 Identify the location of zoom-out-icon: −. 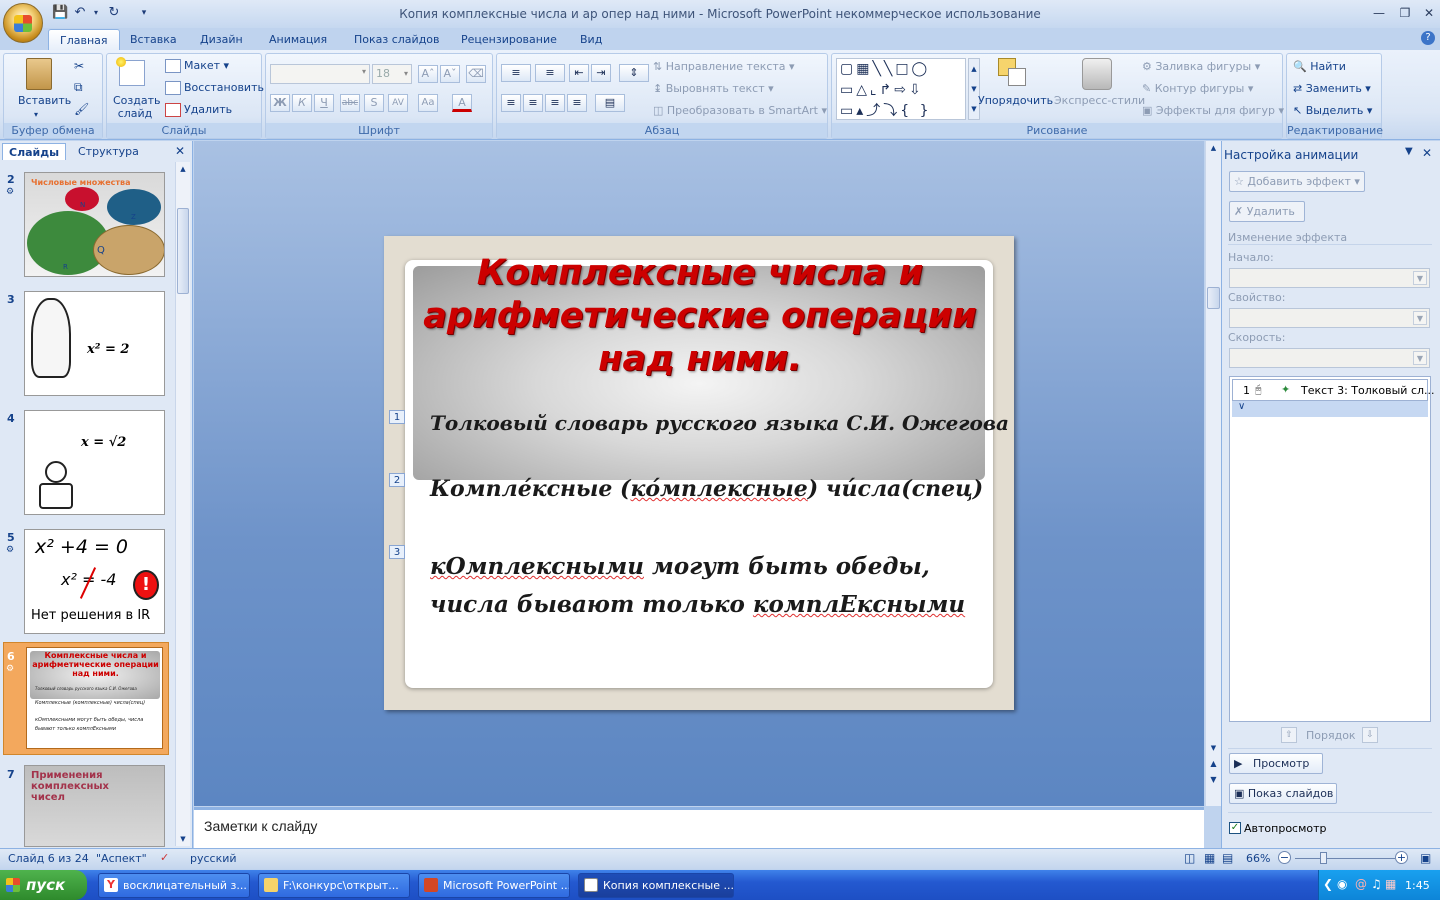
(1284, 857).